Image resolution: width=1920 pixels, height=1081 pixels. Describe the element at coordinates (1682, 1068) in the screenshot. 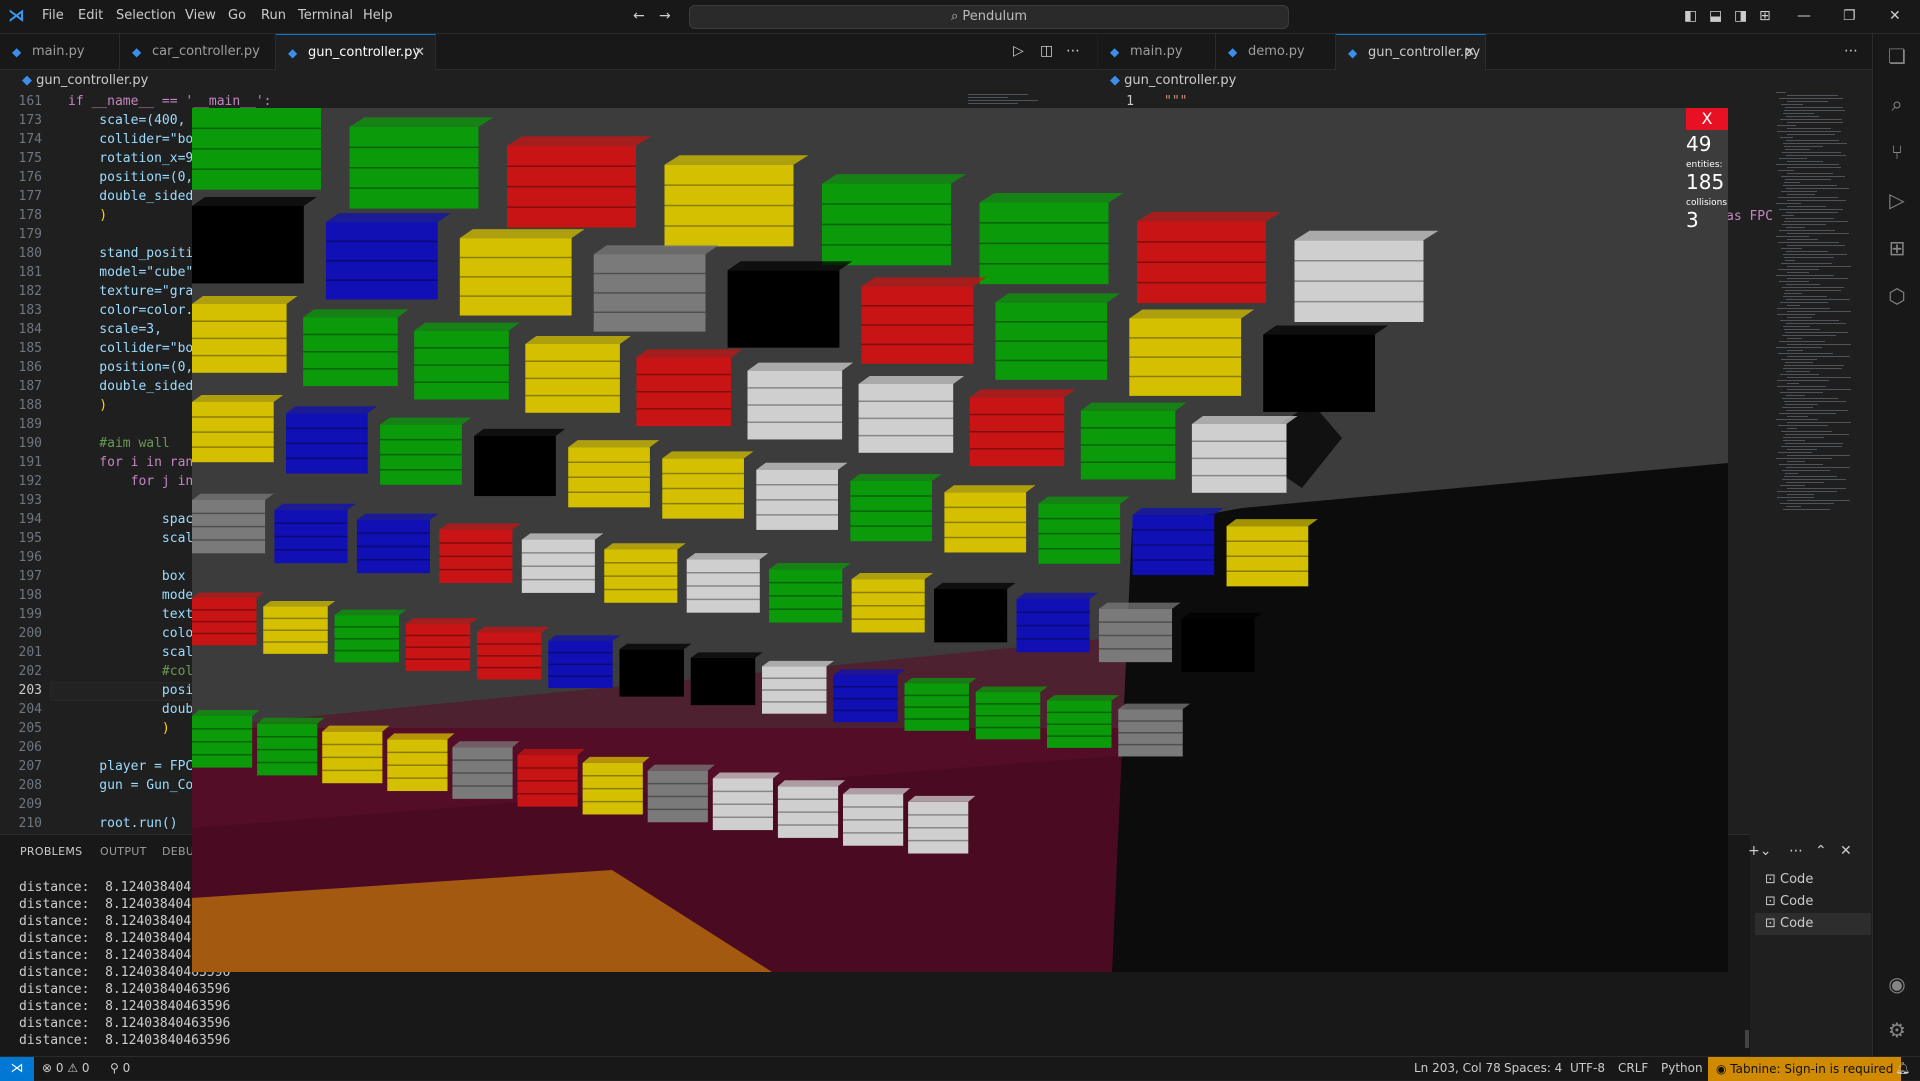

I see `language-mode: Python` at that location.